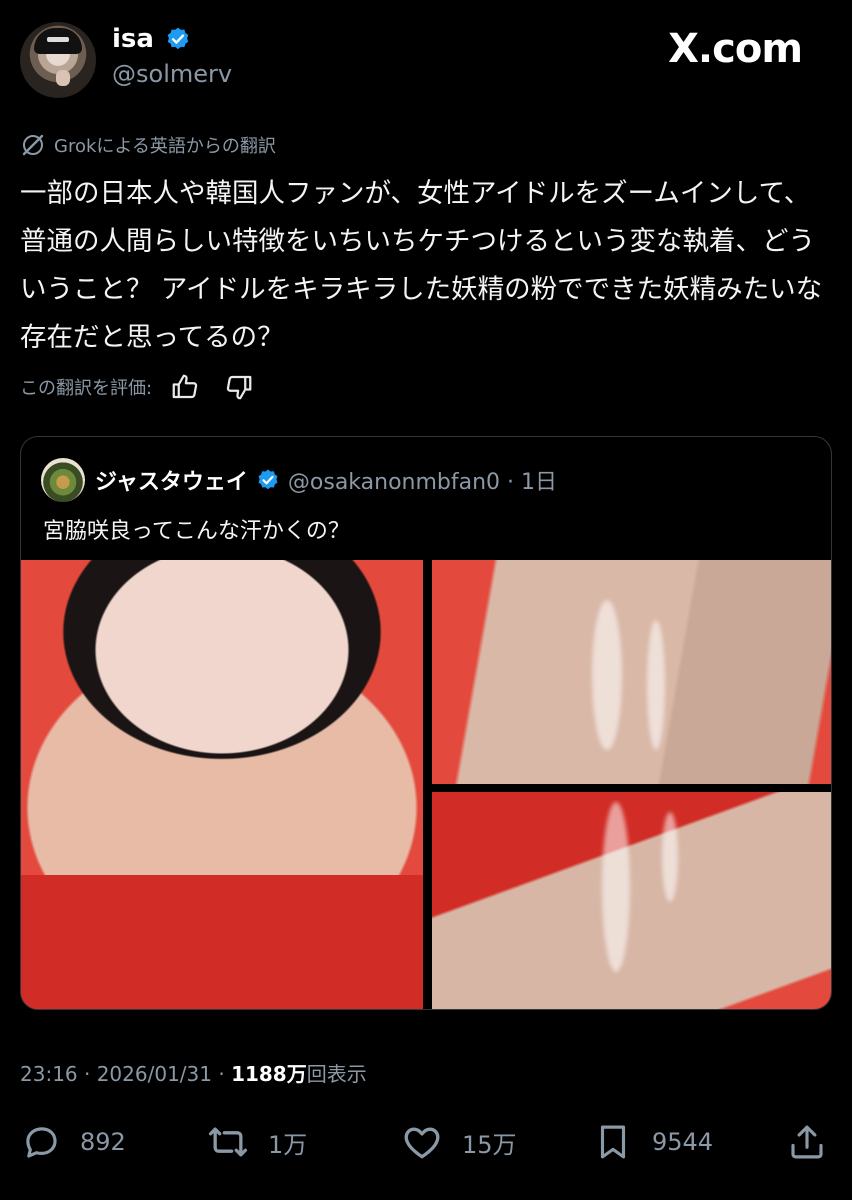  I want to click on repost-button: 1万, so click(256, 1142).